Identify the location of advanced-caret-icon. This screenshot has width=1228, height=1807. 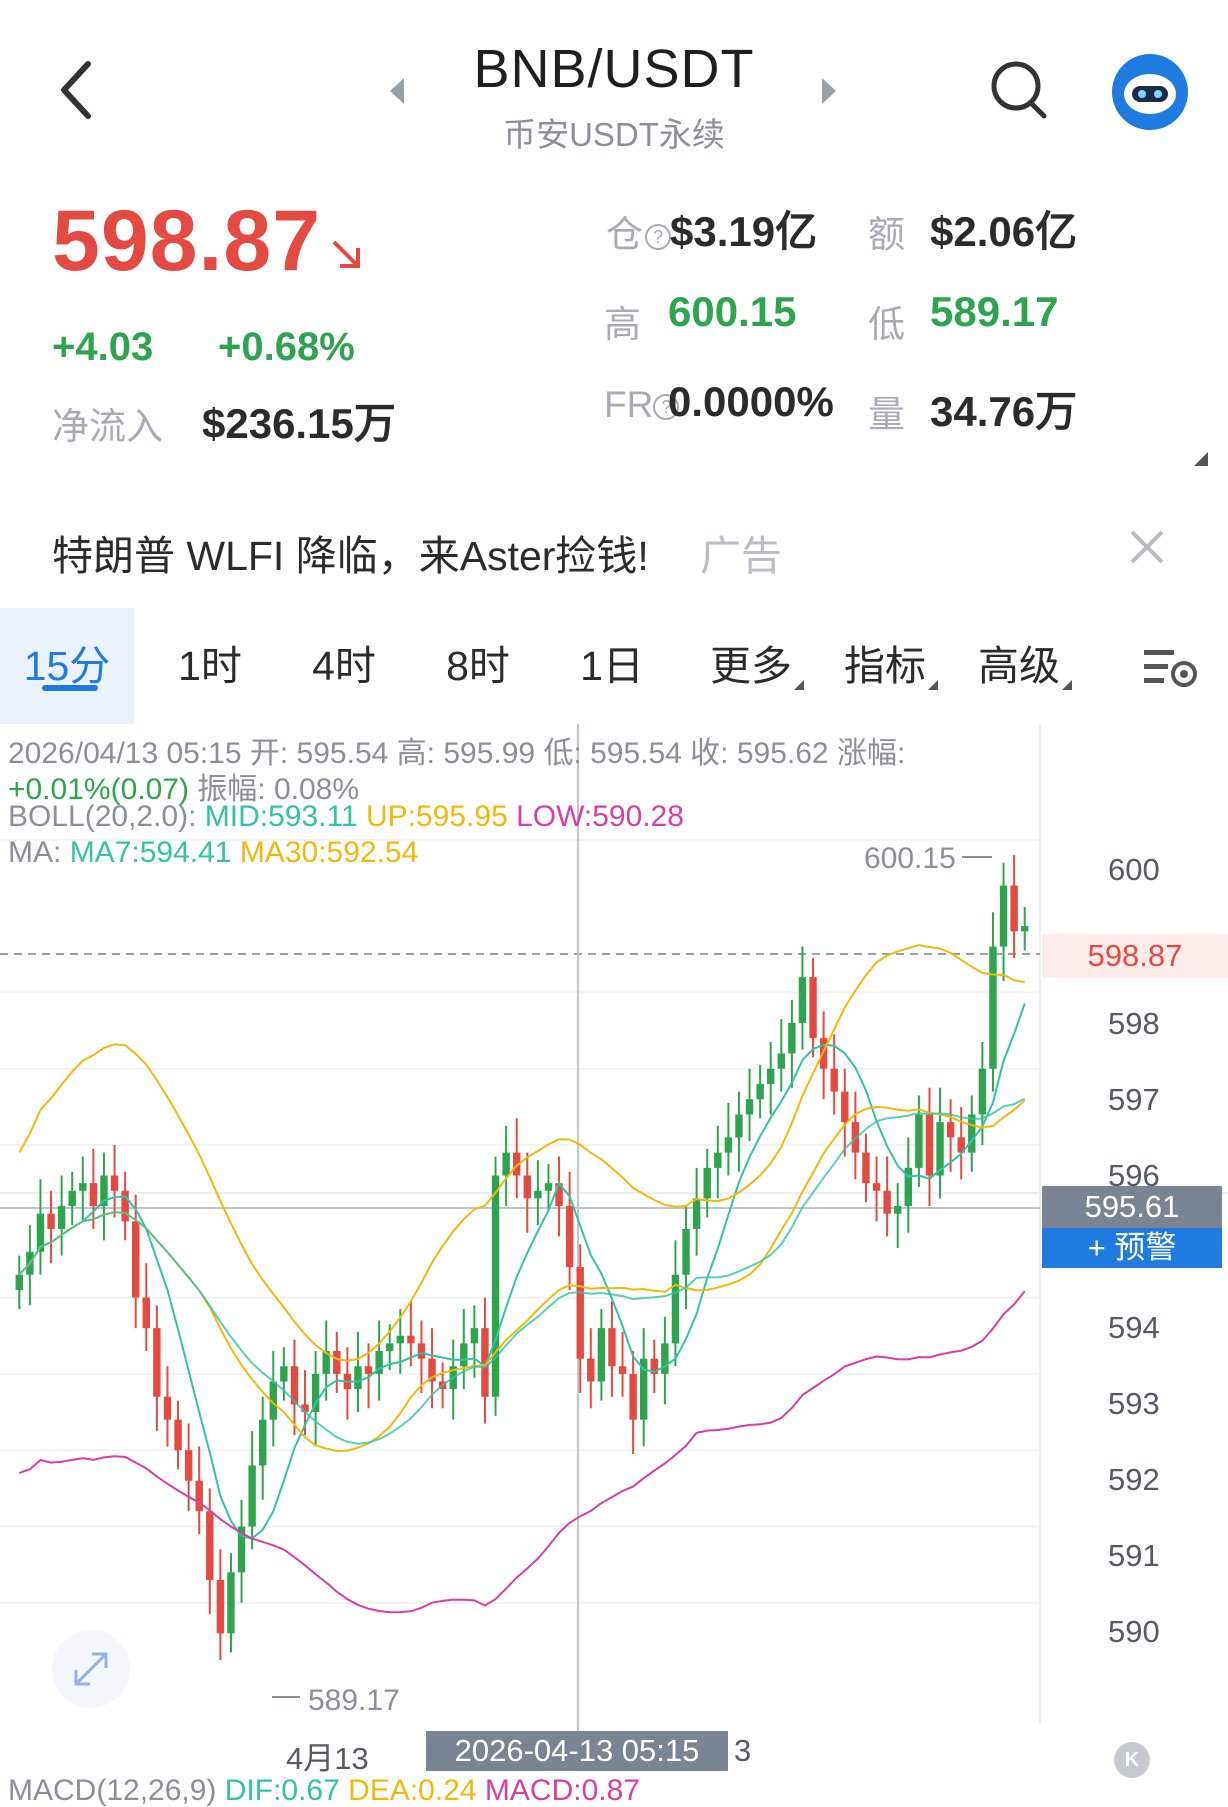
(1067, 685).